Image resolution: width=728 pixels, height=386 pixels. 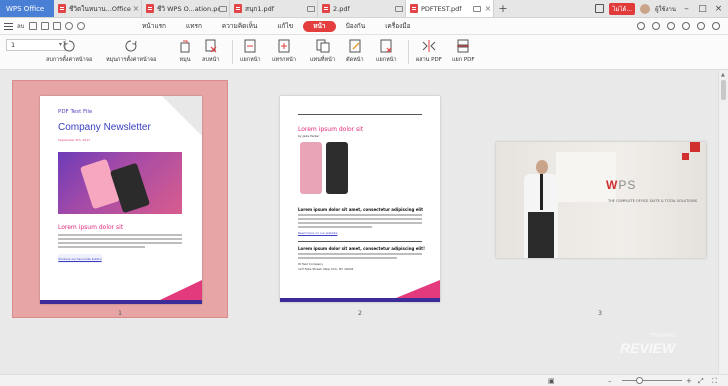 What do you see at coordinates (239, 26) in the screenshot?
I see `menu-item-comment: ความคิดเห็น` at bounding box center [239, 26].